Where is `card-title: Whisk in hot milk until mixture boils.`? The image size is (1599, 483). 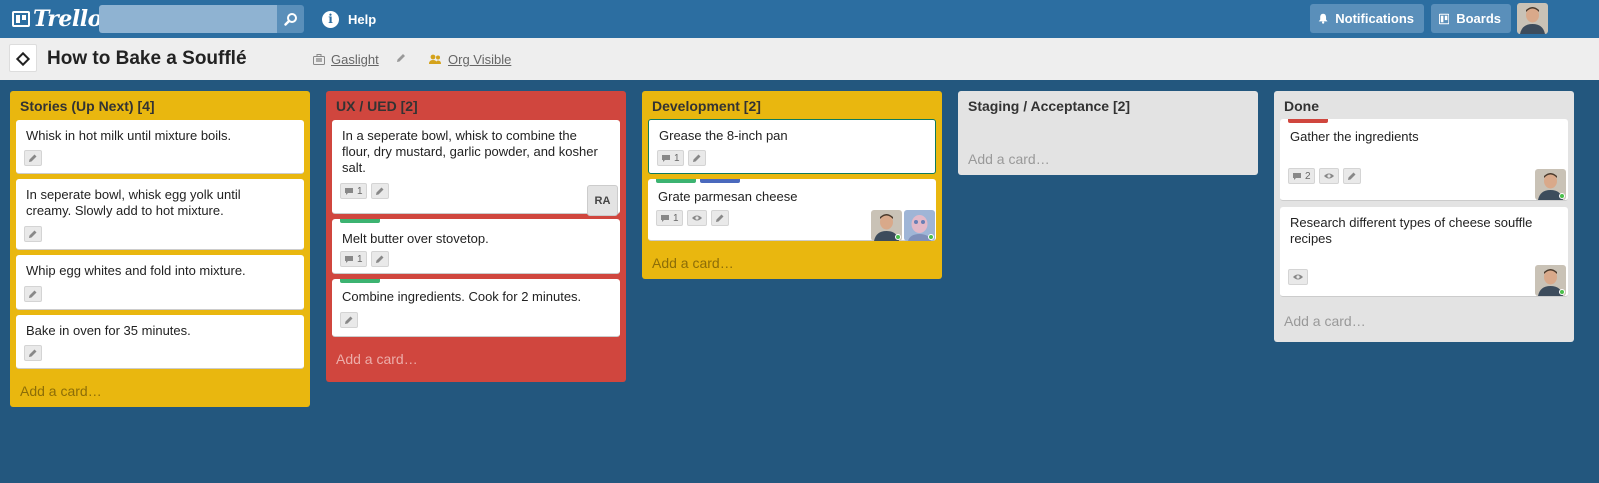
card-title: Whisk in hot milk until mixture boils. is located at coordinates (129, 135).